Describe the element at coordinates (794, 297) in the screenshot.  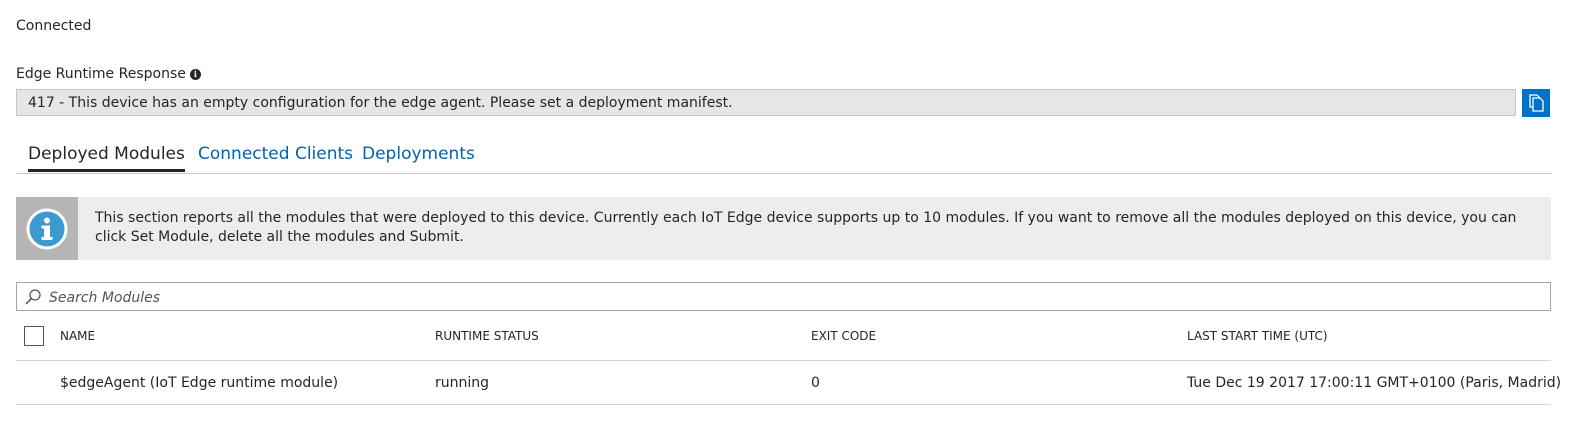
I see `search-input` at that location.